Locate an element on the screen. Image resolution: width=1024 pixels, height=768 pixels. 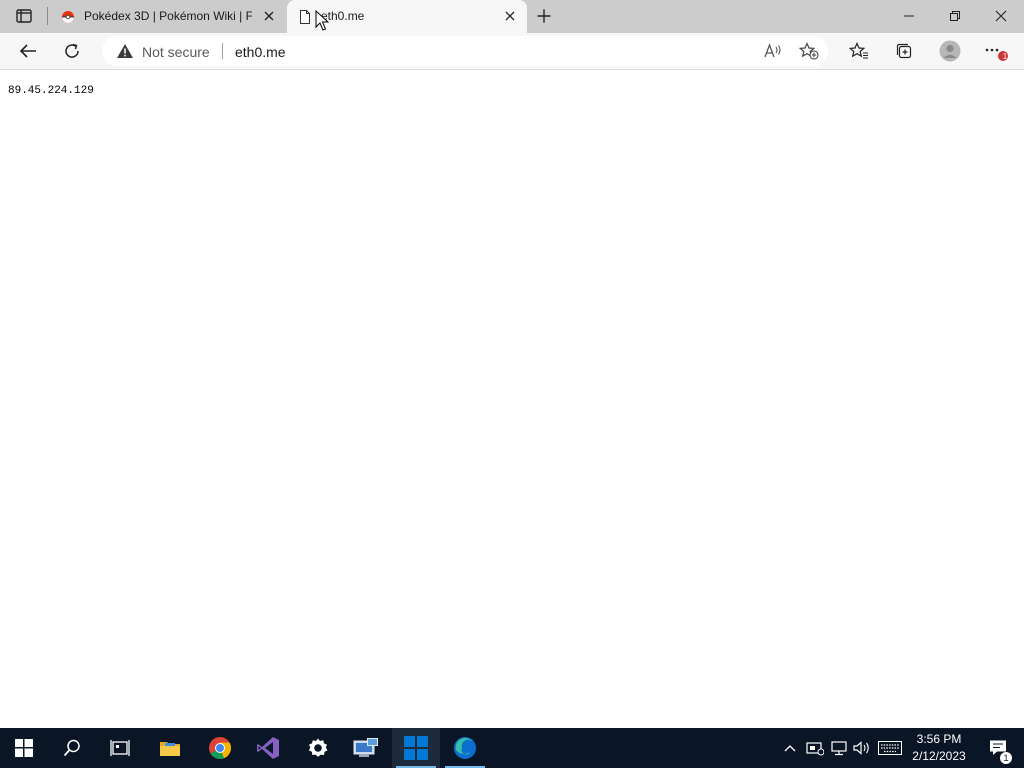
remote-desktop-icon is located at coordinates (365, 747).